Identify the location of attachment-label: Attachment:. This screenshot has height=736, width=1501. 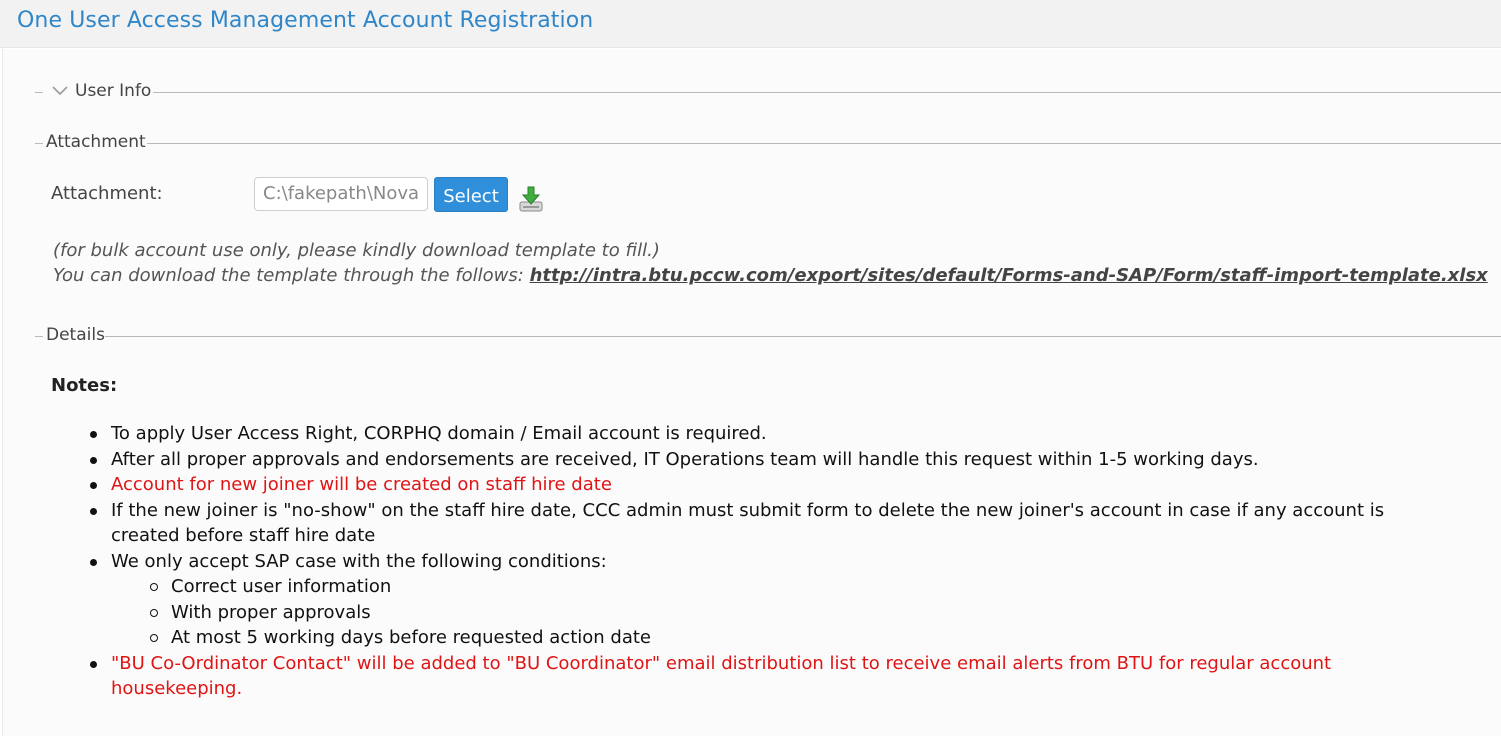
(107, 193).